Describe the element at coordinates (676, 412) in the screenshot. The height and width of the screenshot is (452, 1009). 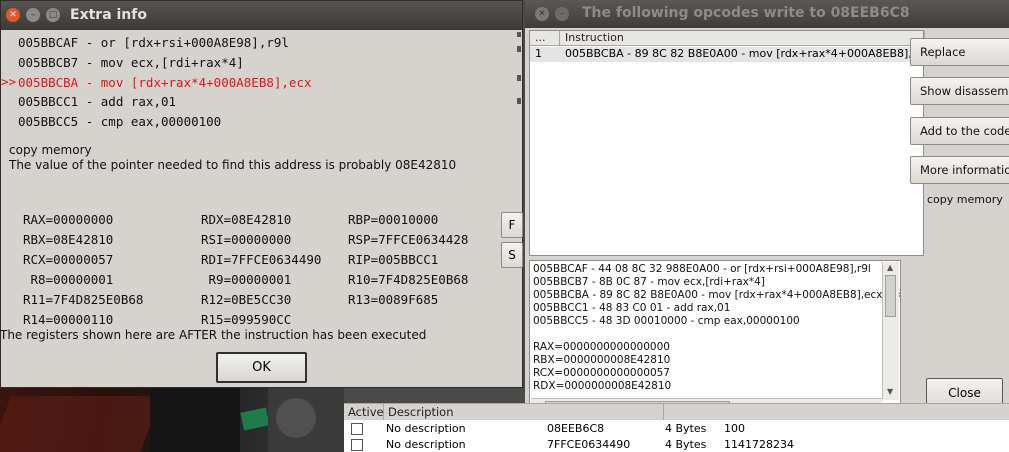
I see `address-list-header: Active Description` at that location.